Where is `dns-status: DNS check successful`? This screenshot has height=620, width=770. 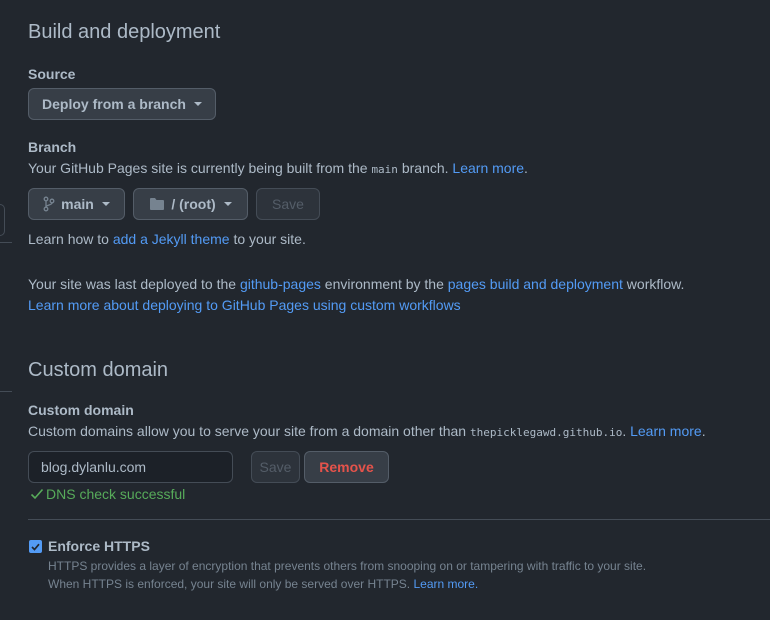 dns-status: DNS check successful is located at coordinates (107, 494).